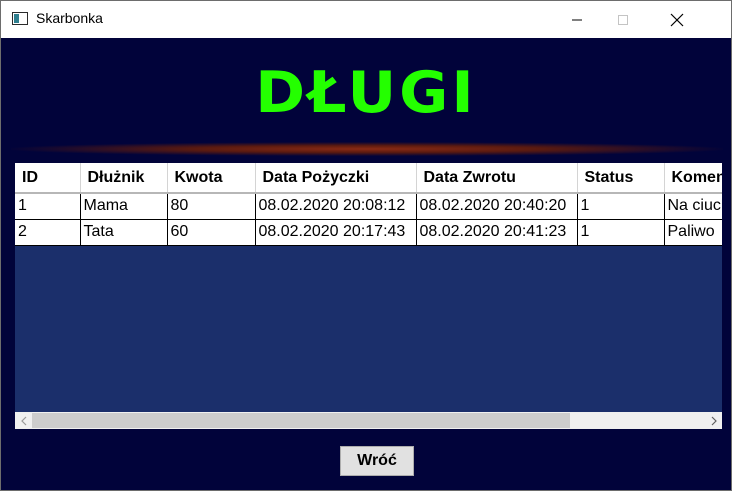 The image size is (732, 491). What do you see at coordinates (124, 178) in the screenshot?
I see `column-header-debtor: Dłużnik` at bounding box center [124, 178].